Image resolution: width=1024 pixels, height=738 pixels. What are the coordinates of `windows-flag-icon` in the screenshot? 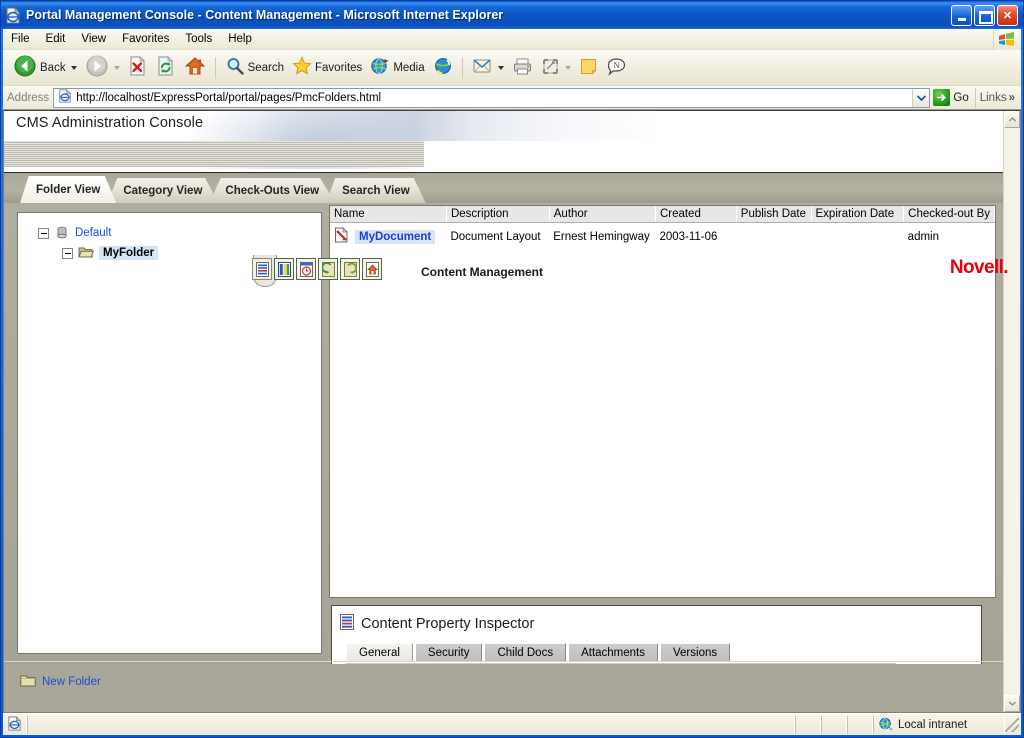 It's located at (1006, 39).